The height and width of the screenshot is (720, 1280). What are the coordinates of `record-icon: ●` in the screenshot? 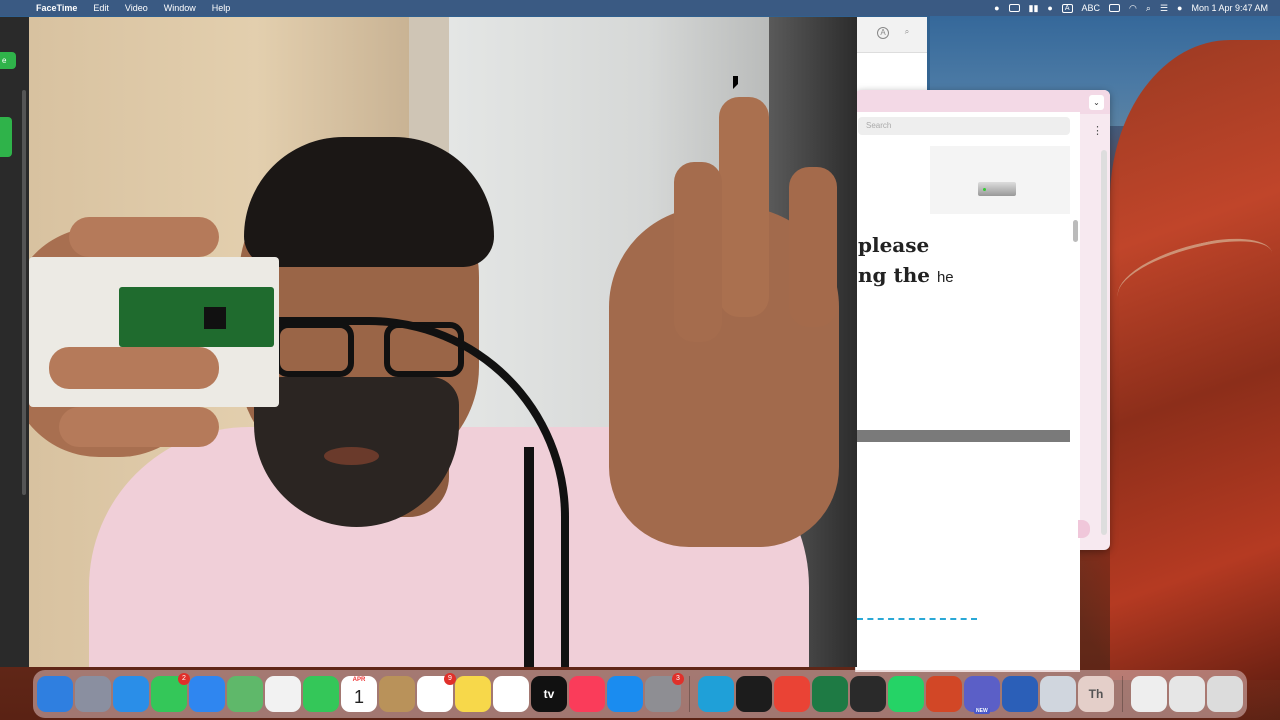 It's located at (996, 8).